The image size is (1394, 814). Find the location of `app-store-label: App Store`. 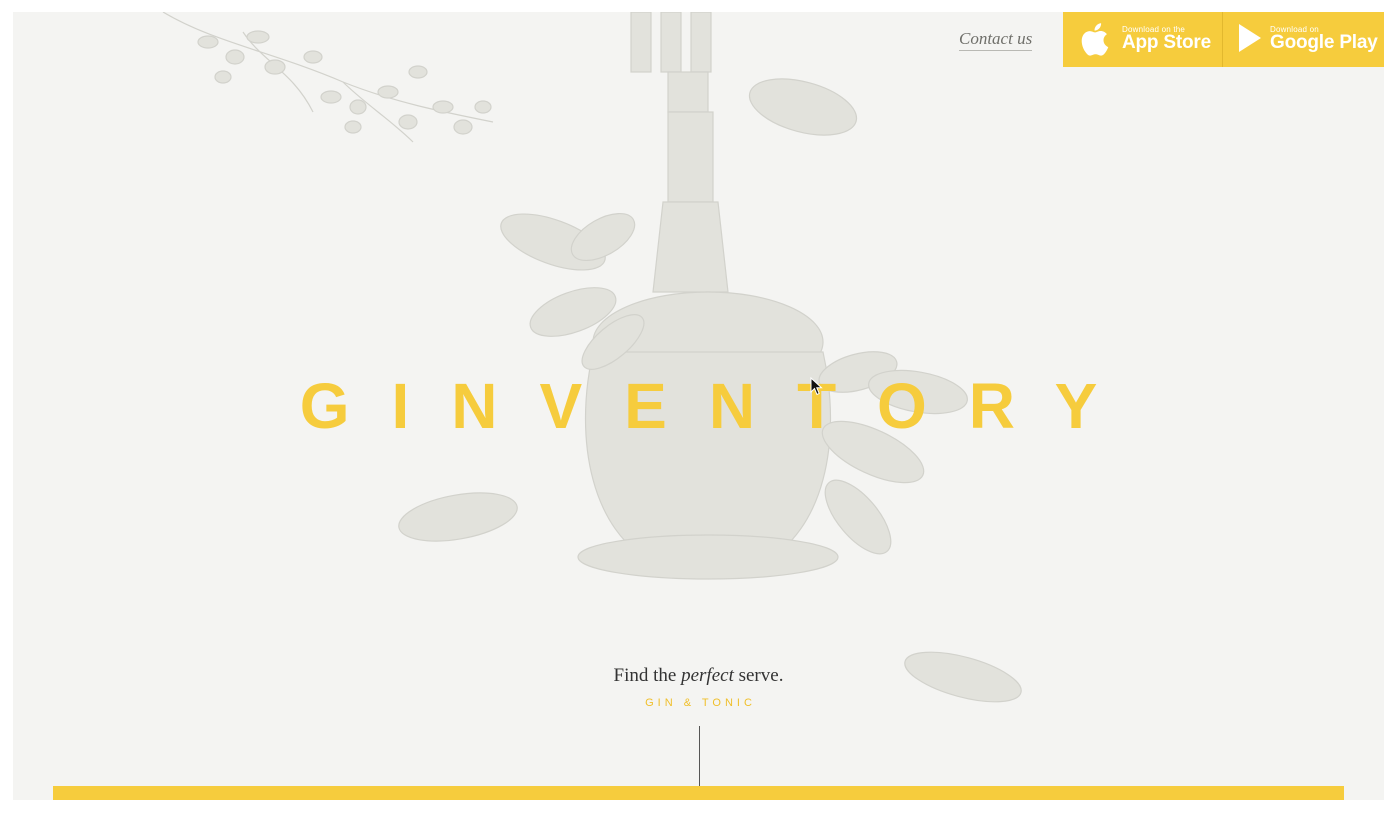

app-store-label: App Store is located at coordinates (1166, 42).